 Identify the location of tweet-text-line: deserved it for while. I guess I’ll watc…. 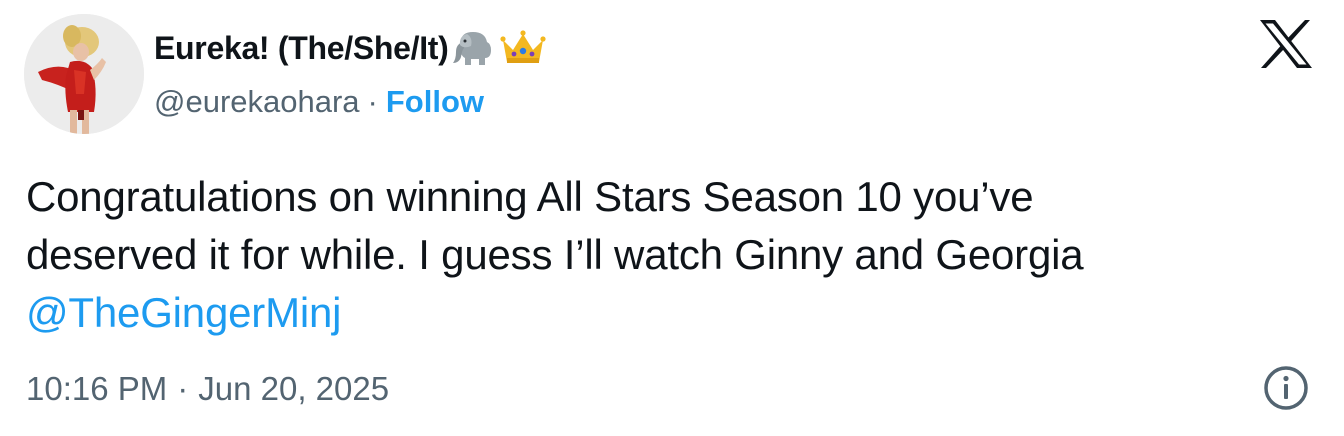
(555, 254).